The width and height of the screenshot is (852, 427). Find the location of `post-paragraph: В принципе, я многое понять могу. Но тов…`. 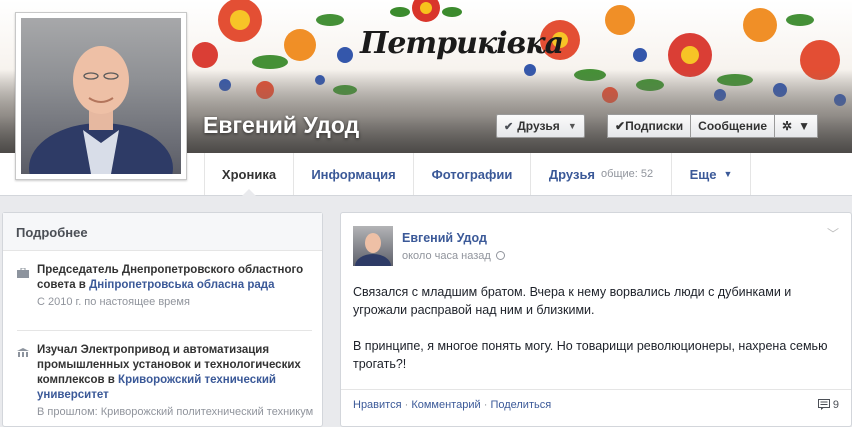

post-paragraph: В принципе, я многое понять могу. Но тов… is located at coordinates (590, 355).